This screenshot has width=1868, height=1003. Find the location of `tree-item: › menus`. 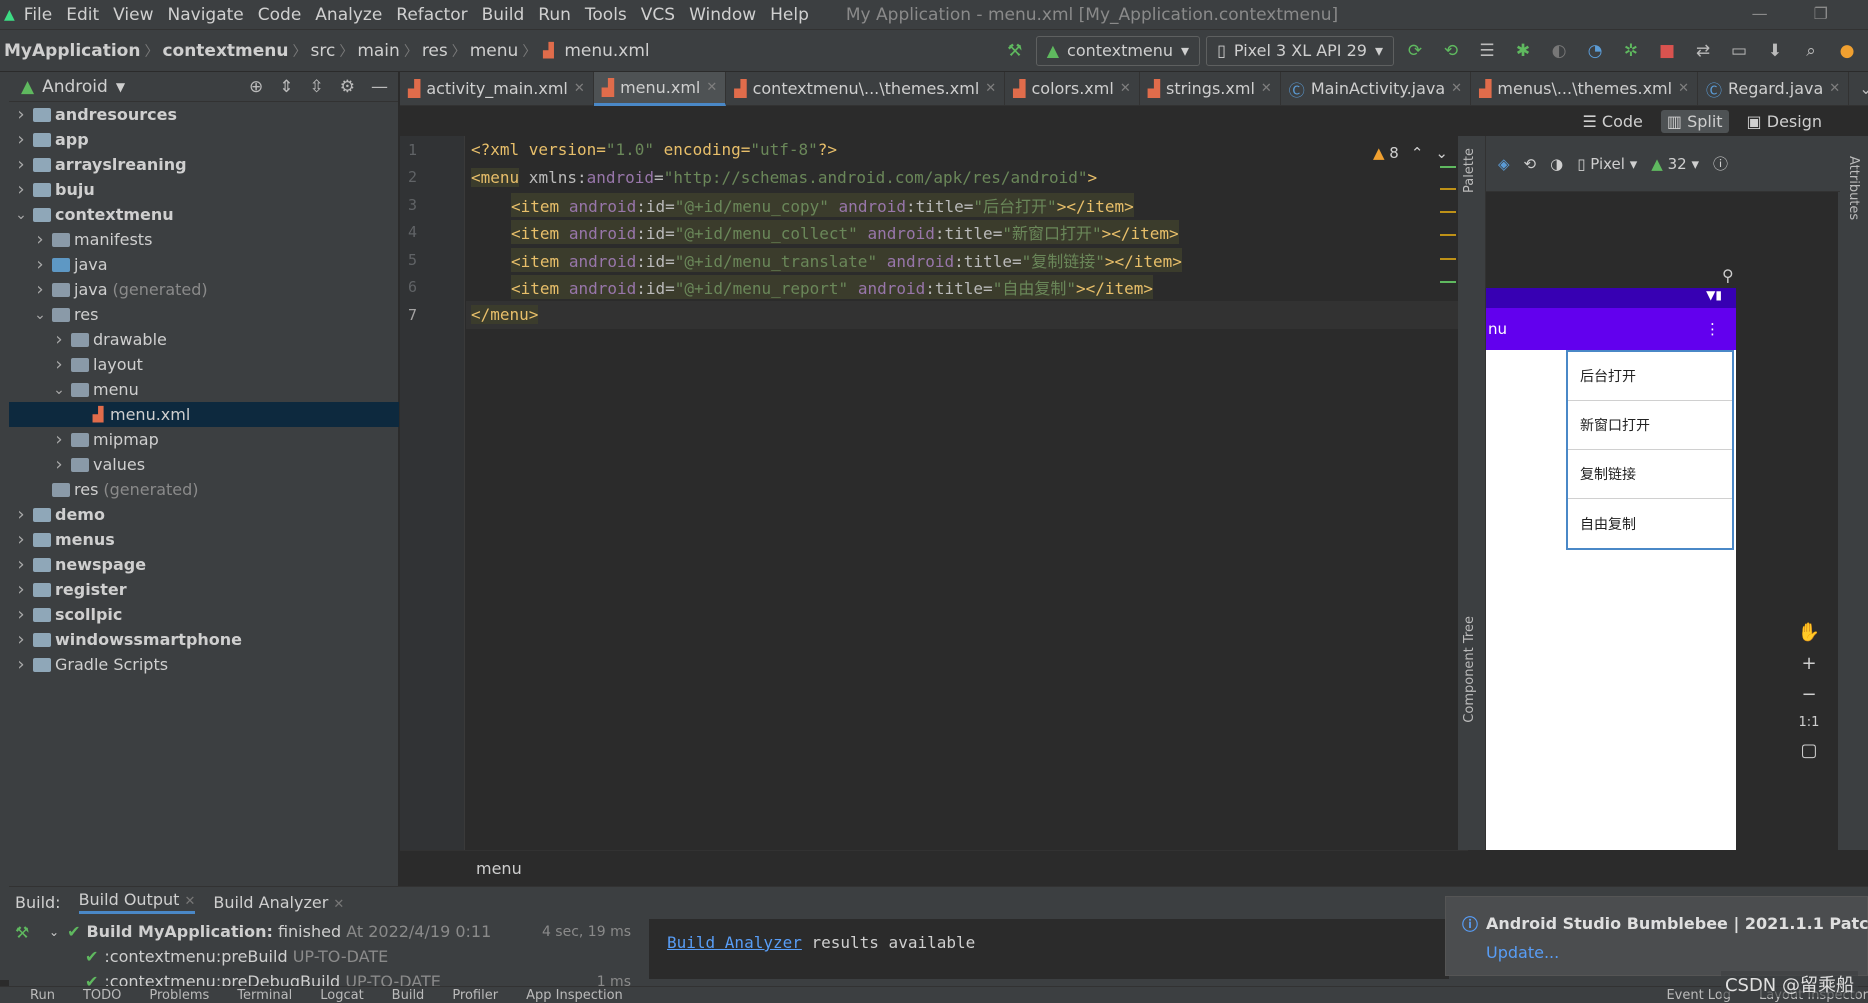

tree-item: › menus is located at coordinates (204, 539).